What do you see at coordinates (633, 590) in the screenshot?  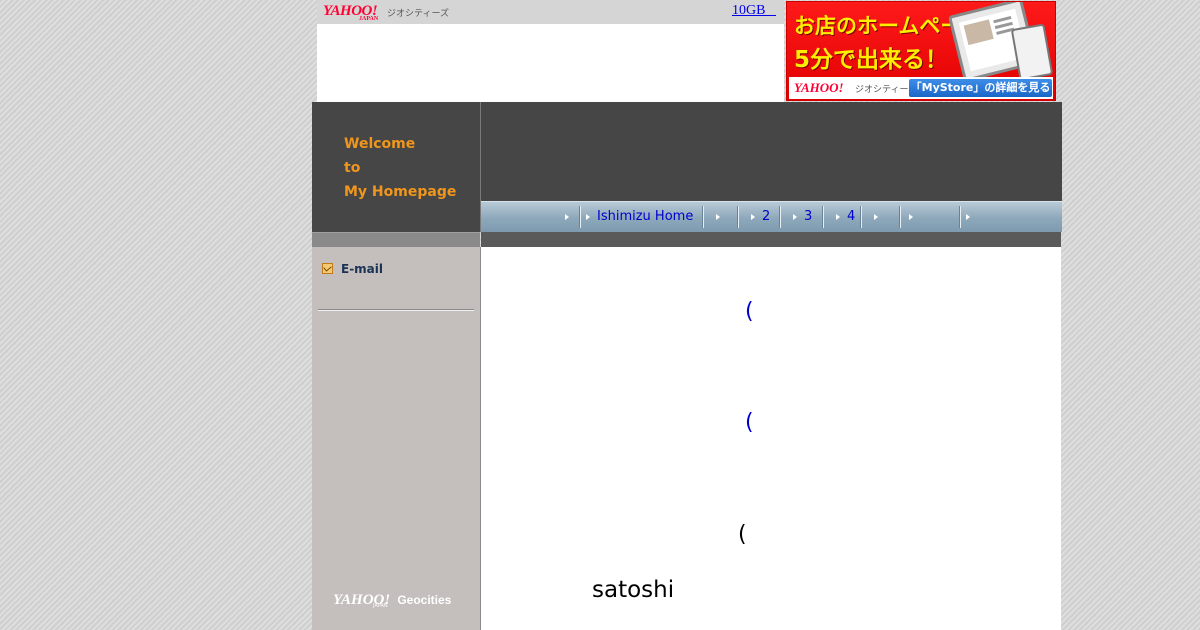 I see `signature-text: satoshi` at bounding box center [633, 590].